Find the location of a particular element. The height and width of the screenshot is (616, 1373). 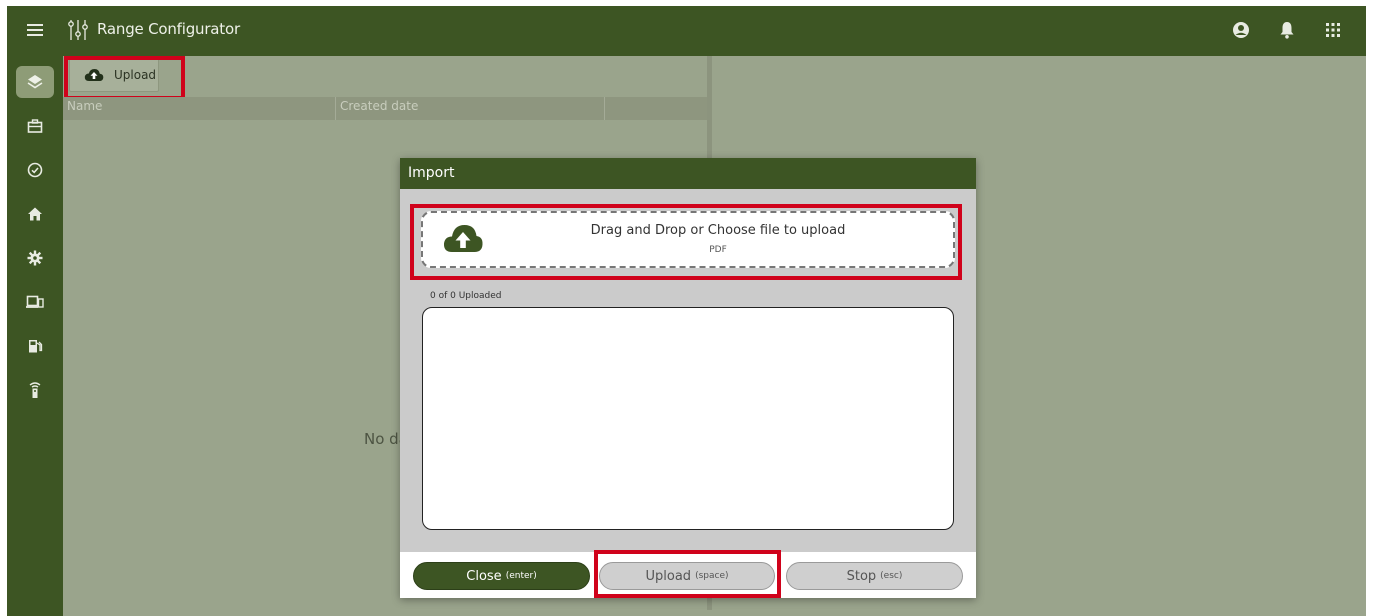

fuel-icon is located at coordinates (36, 346).